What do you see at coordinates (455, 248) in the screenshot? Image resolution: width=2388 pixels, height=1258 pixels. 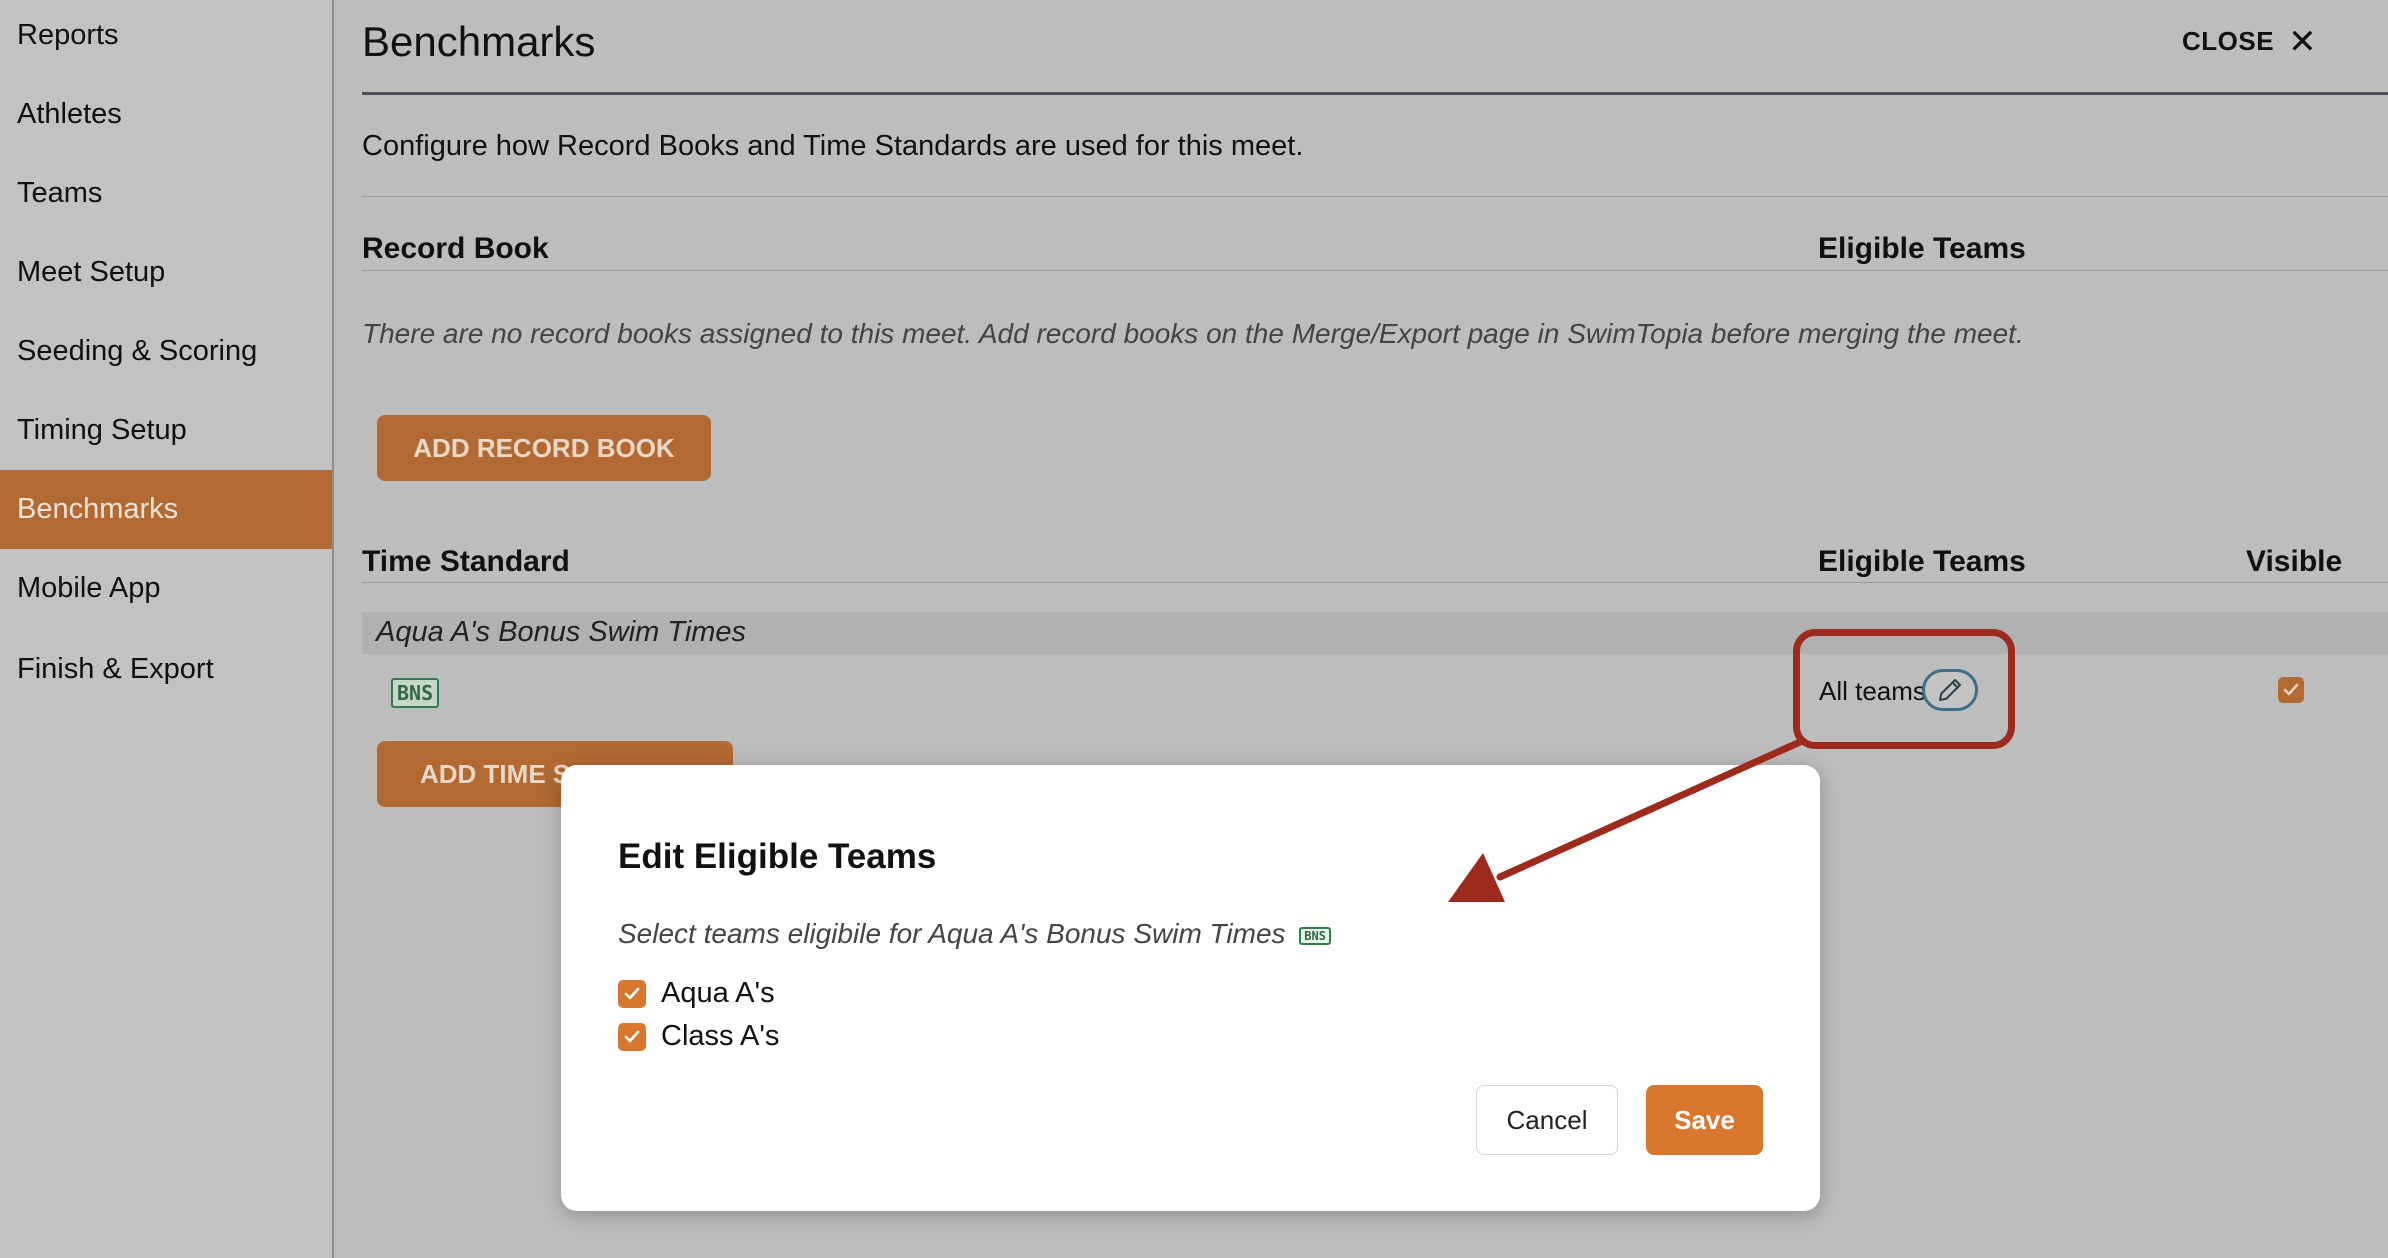 I see `record-book-header: Record Book` at bounding box center [455, 248].